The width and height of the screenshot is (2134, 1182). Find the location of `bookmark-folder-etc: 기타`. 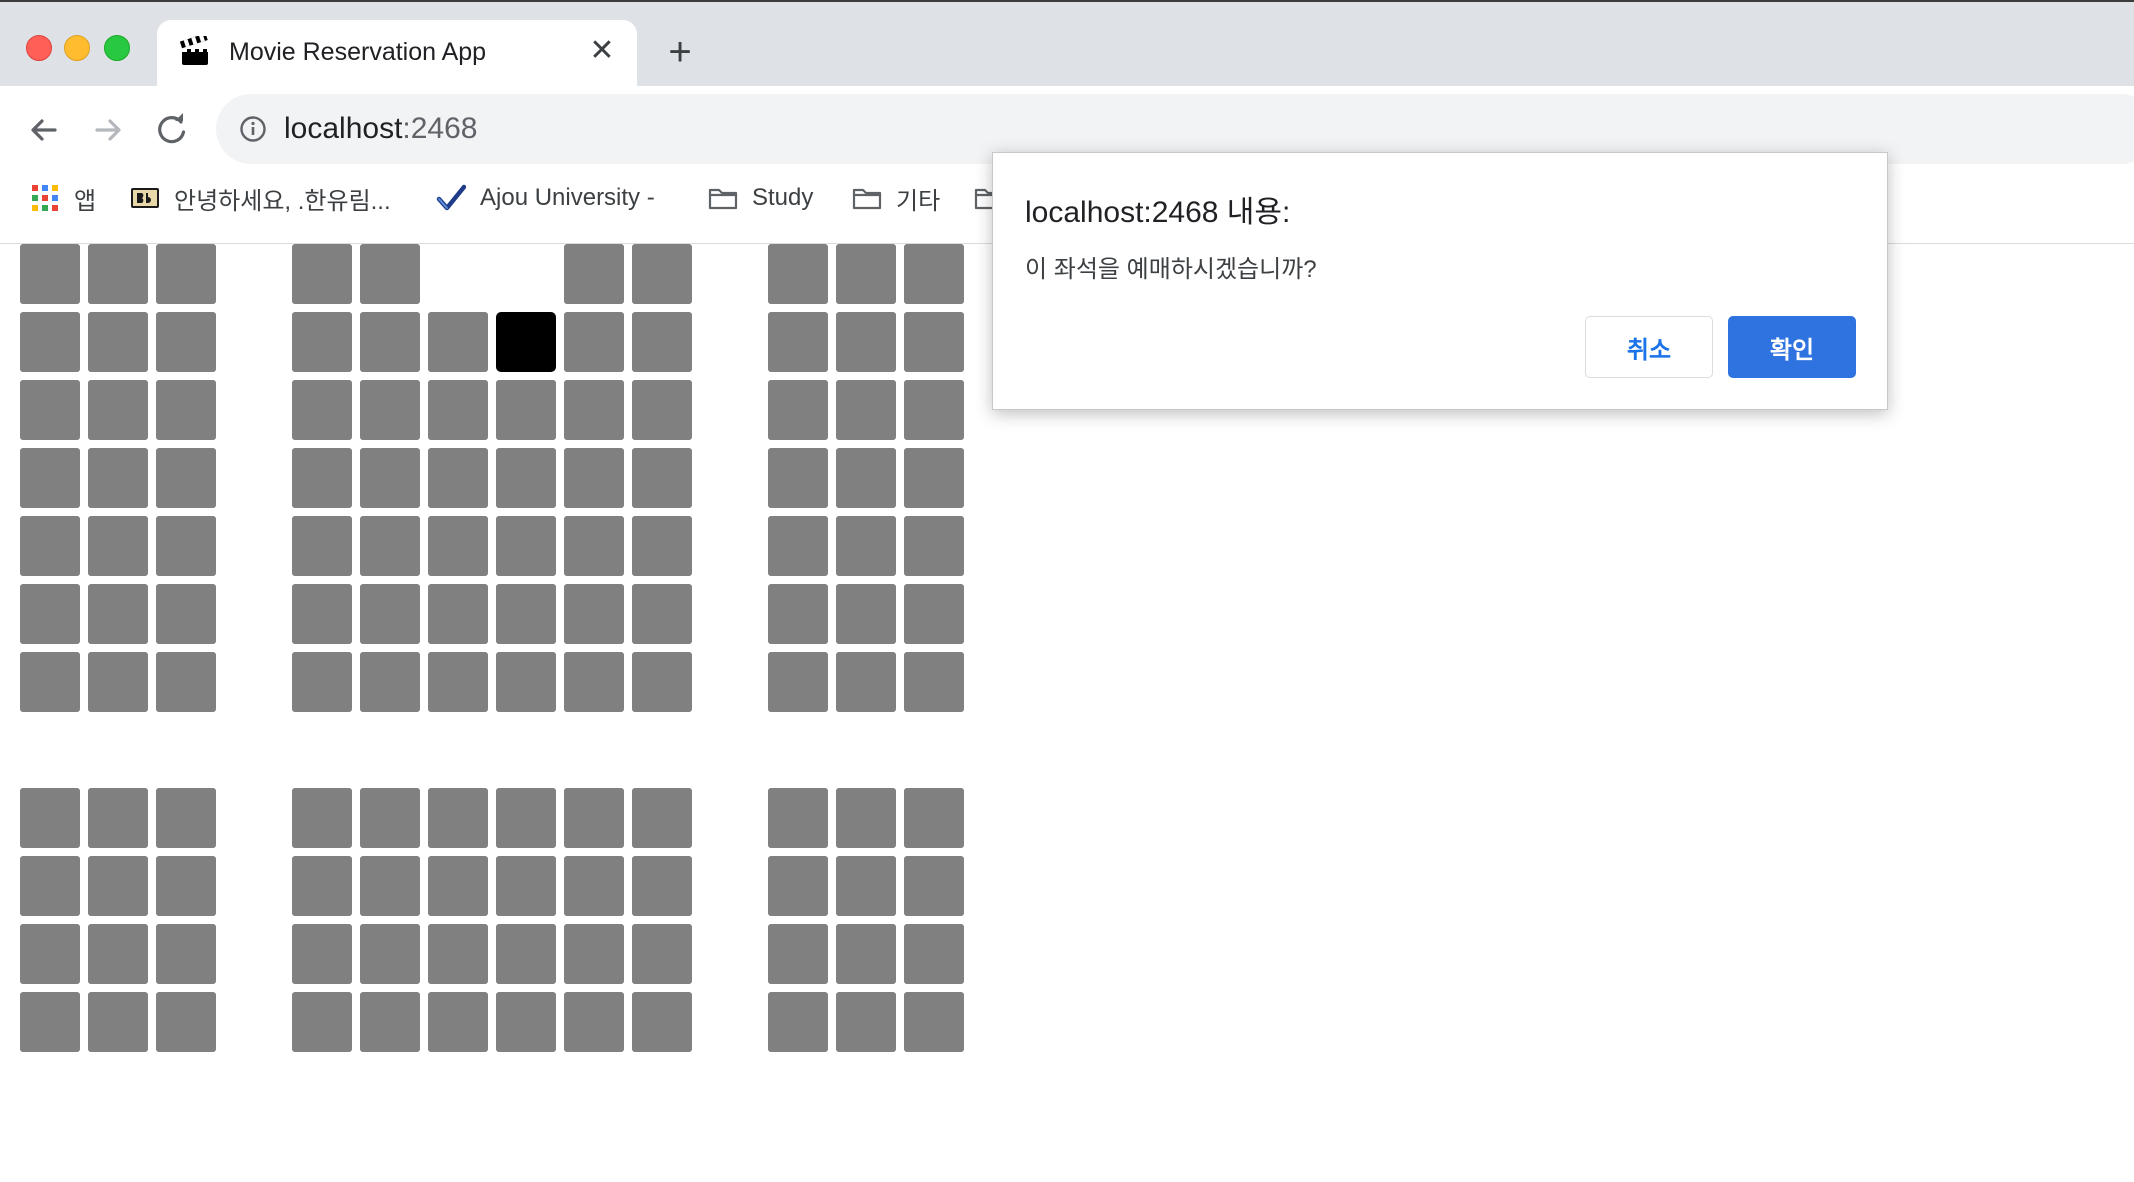

bookmark-folder-etc: 기타 is located at coordinates (896, 198).